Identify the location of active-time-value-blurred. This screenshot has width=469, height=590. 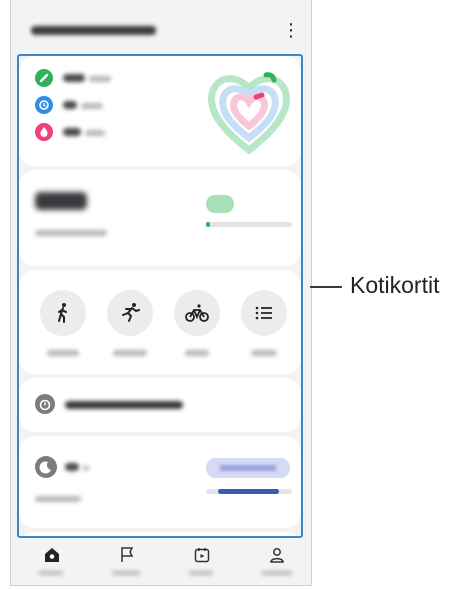
(70, 105).